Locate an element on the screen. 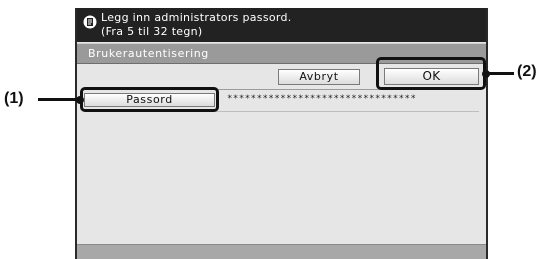 The width and height of the screenshot is (559, 259). cancel-button: Avbryt is located at coordinates (319, 77).